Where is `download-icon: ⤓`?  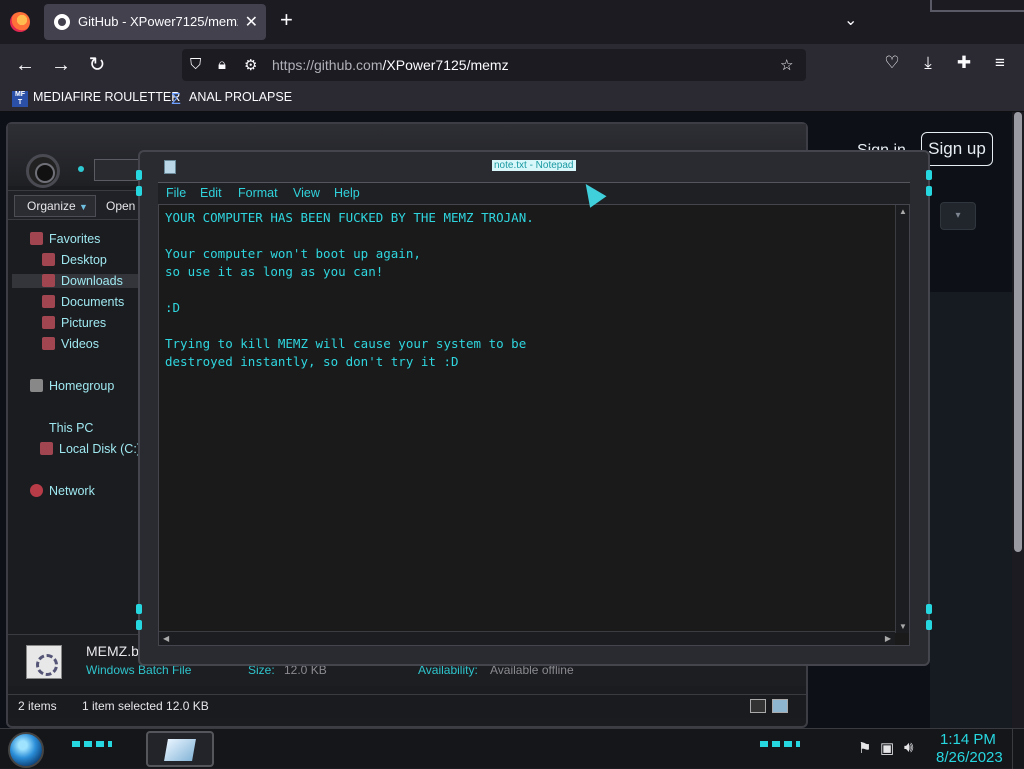
download-icon: ⤓ is located at coordinates (928, 63).